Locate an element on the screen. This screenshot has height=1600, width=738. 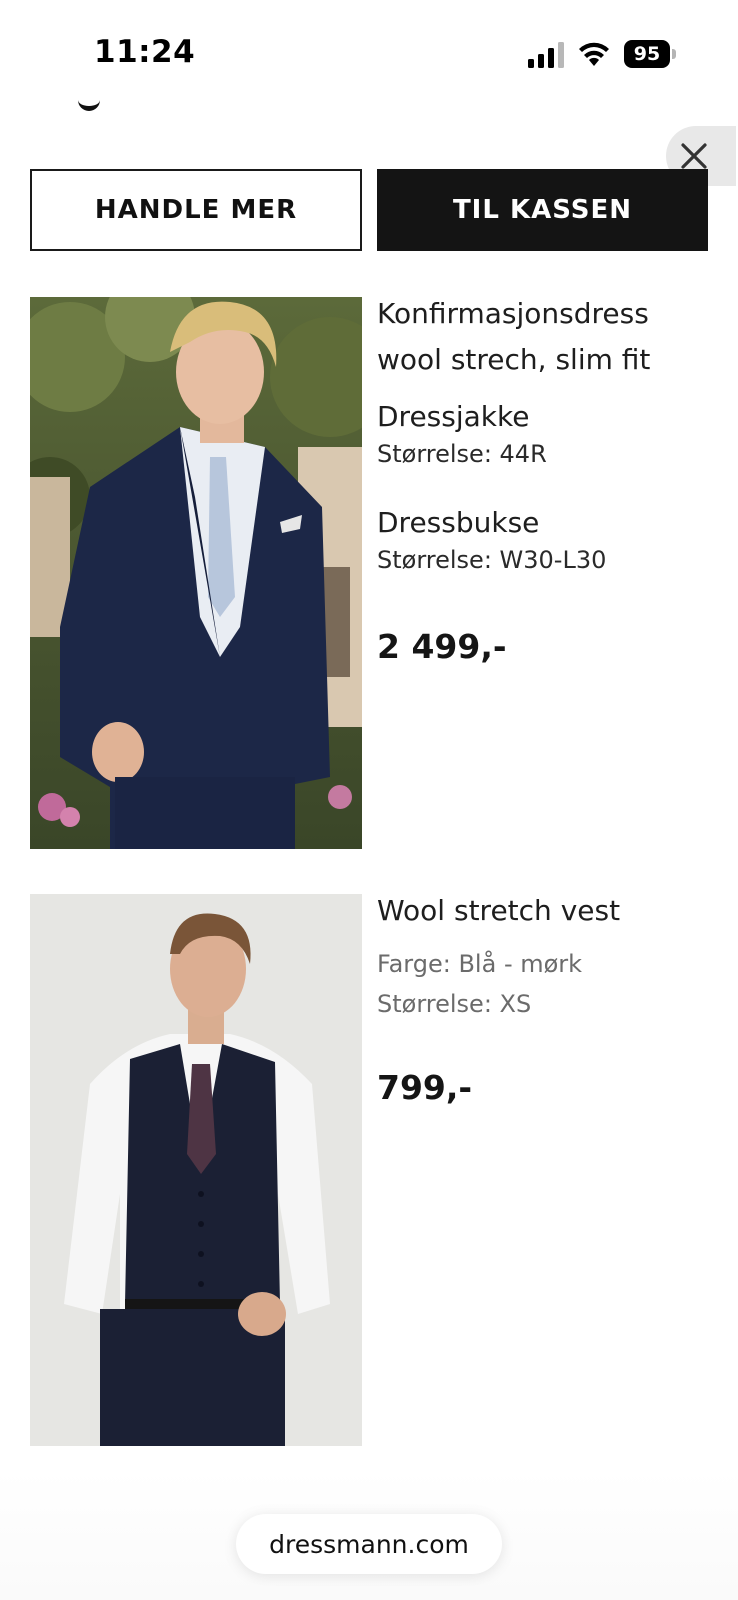
wifi-icon is located at coordinates (594, 54).